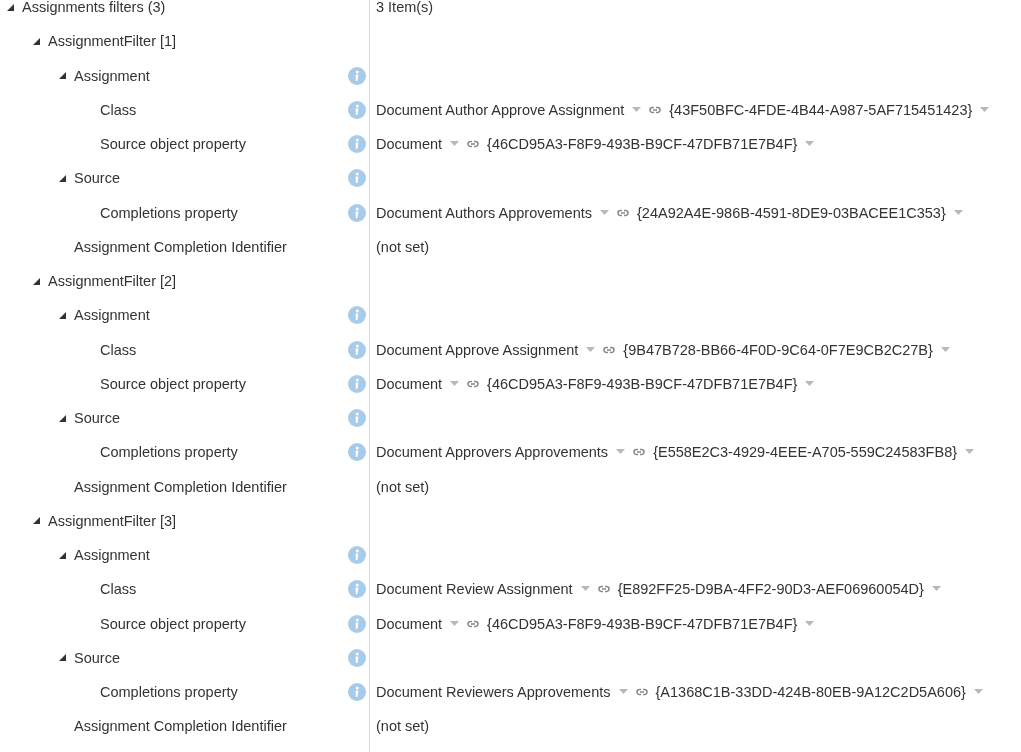  What do you see at coordinates (492, 452) in the screenshot?
I see `class-name: Document Approvers Approvements` at bounding box center [492, 452].